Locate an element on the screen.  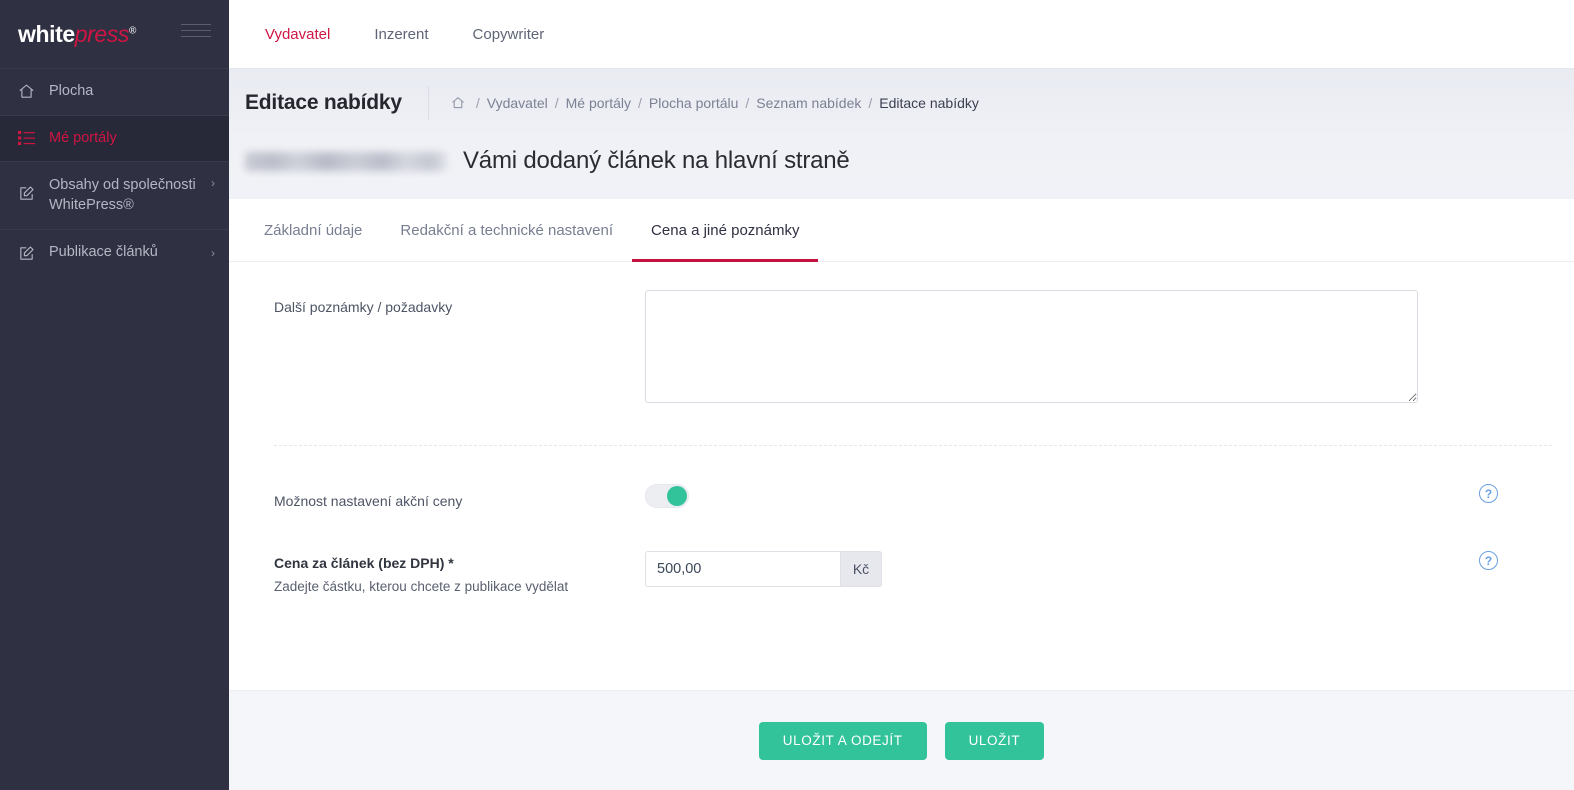
breadcrumb-item-current: Editace nabídky is located at coordinates (929, 103).